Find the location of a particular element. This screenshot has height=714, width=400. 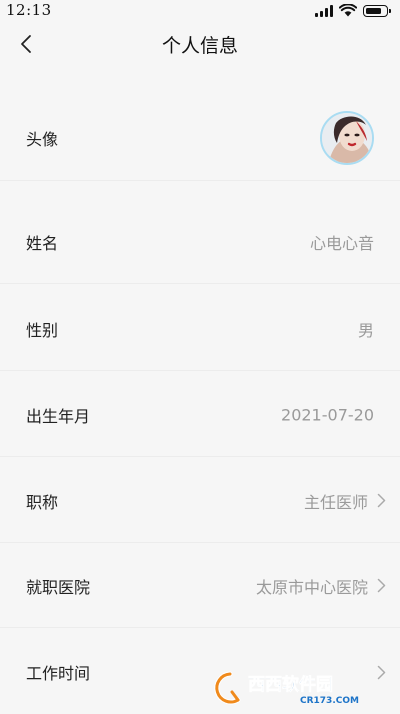

row-label: 出生年月 is located at coordinates (58, 416).